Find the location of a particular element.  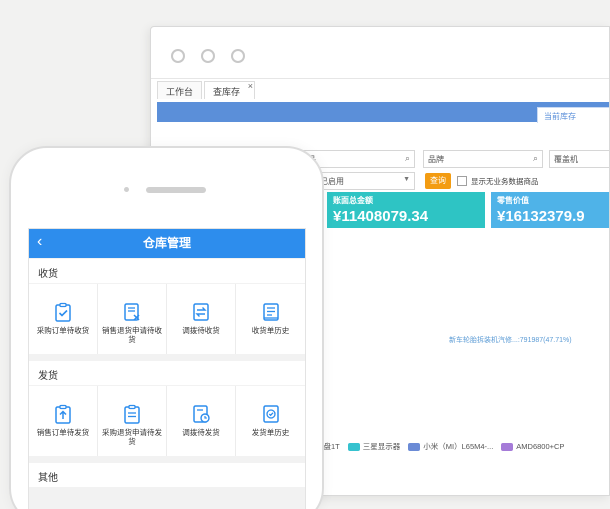

stat-card-retail-value: 零售价值 ¥16132379.9 is located at coordinates (550, 210).